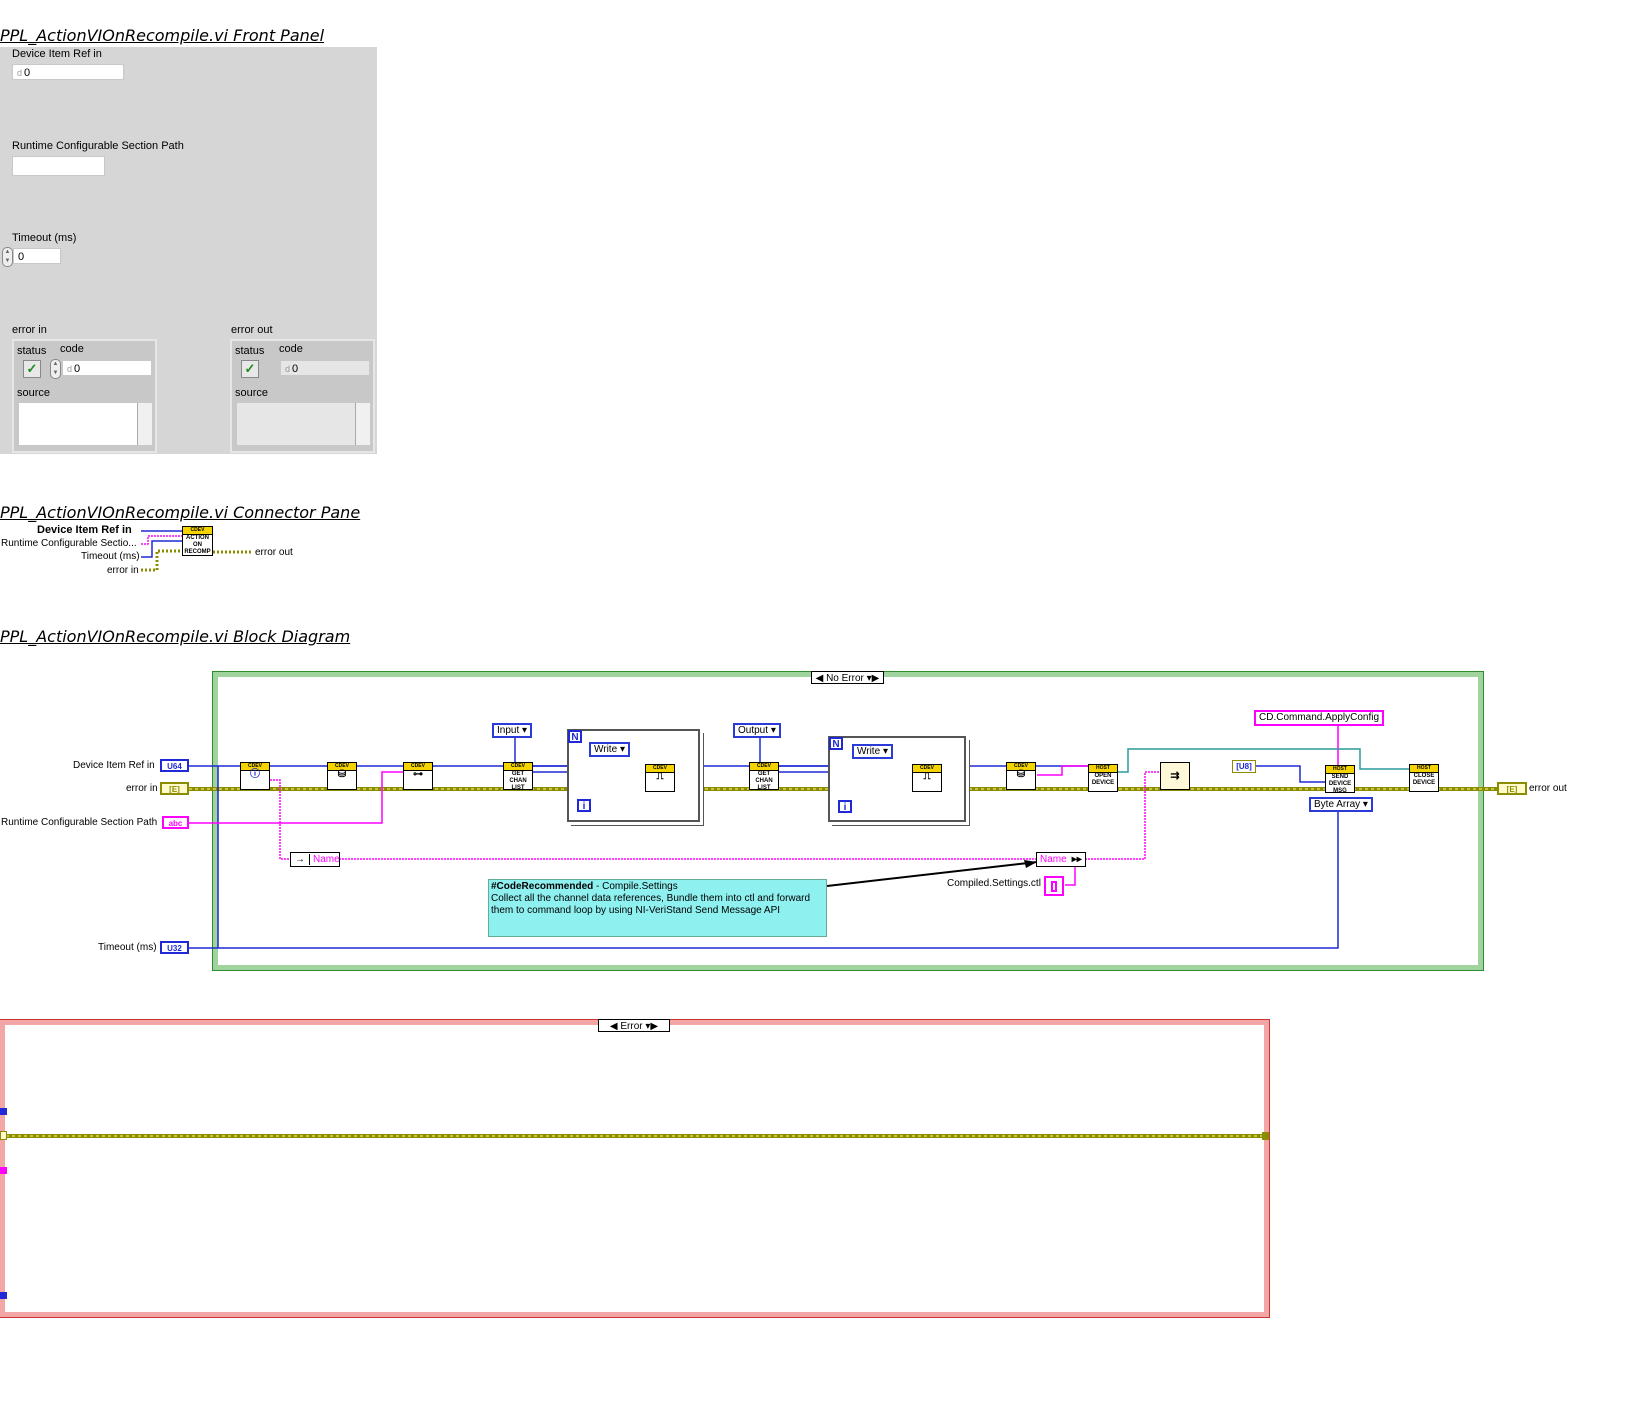 The height and width of the screenshot is (1427, 1638). Describe the element at coordinates (296, 797) in the screenshot. I see `section-path-wire` at that location.